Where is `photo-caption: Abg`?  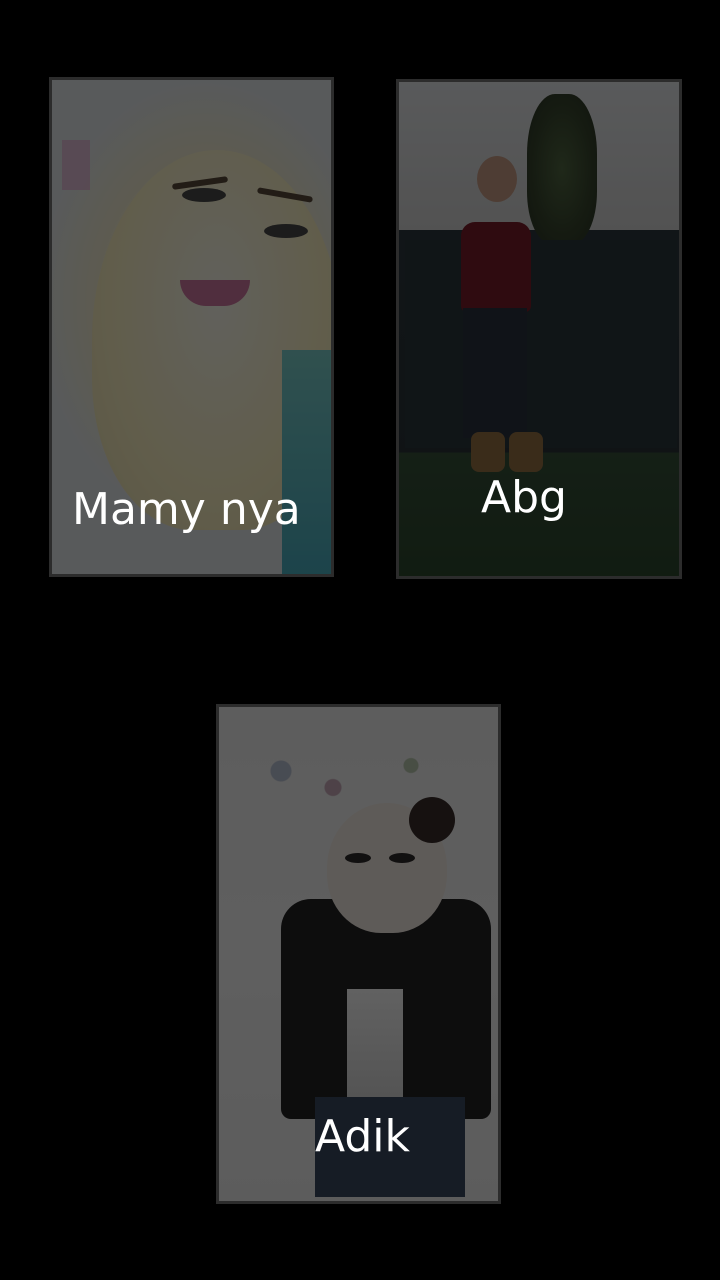
photo-caption: Abg is located at coordinates (524, 497).